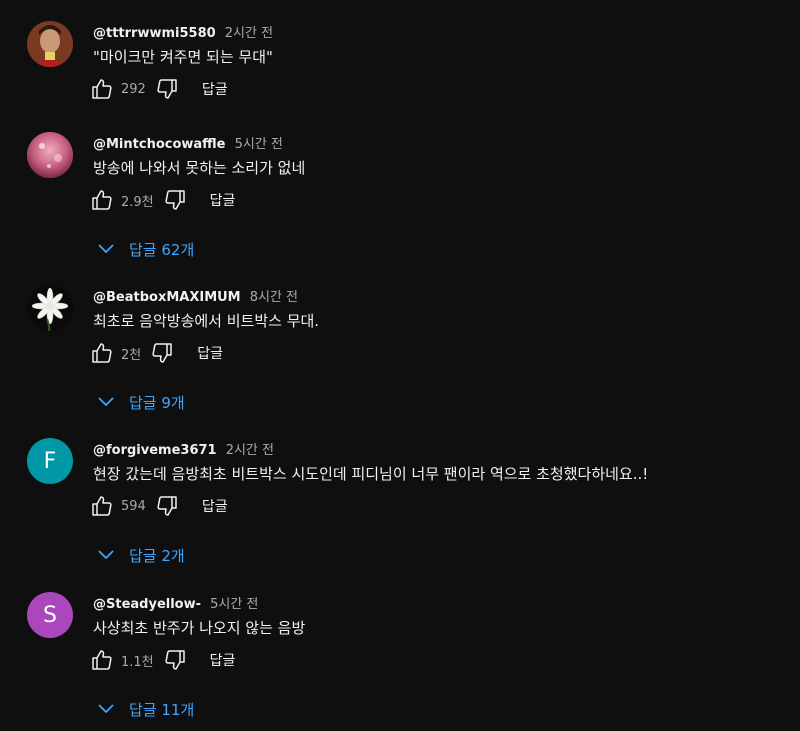  I want to click on view-replies-button: 답글 9개, so click(140, 402).